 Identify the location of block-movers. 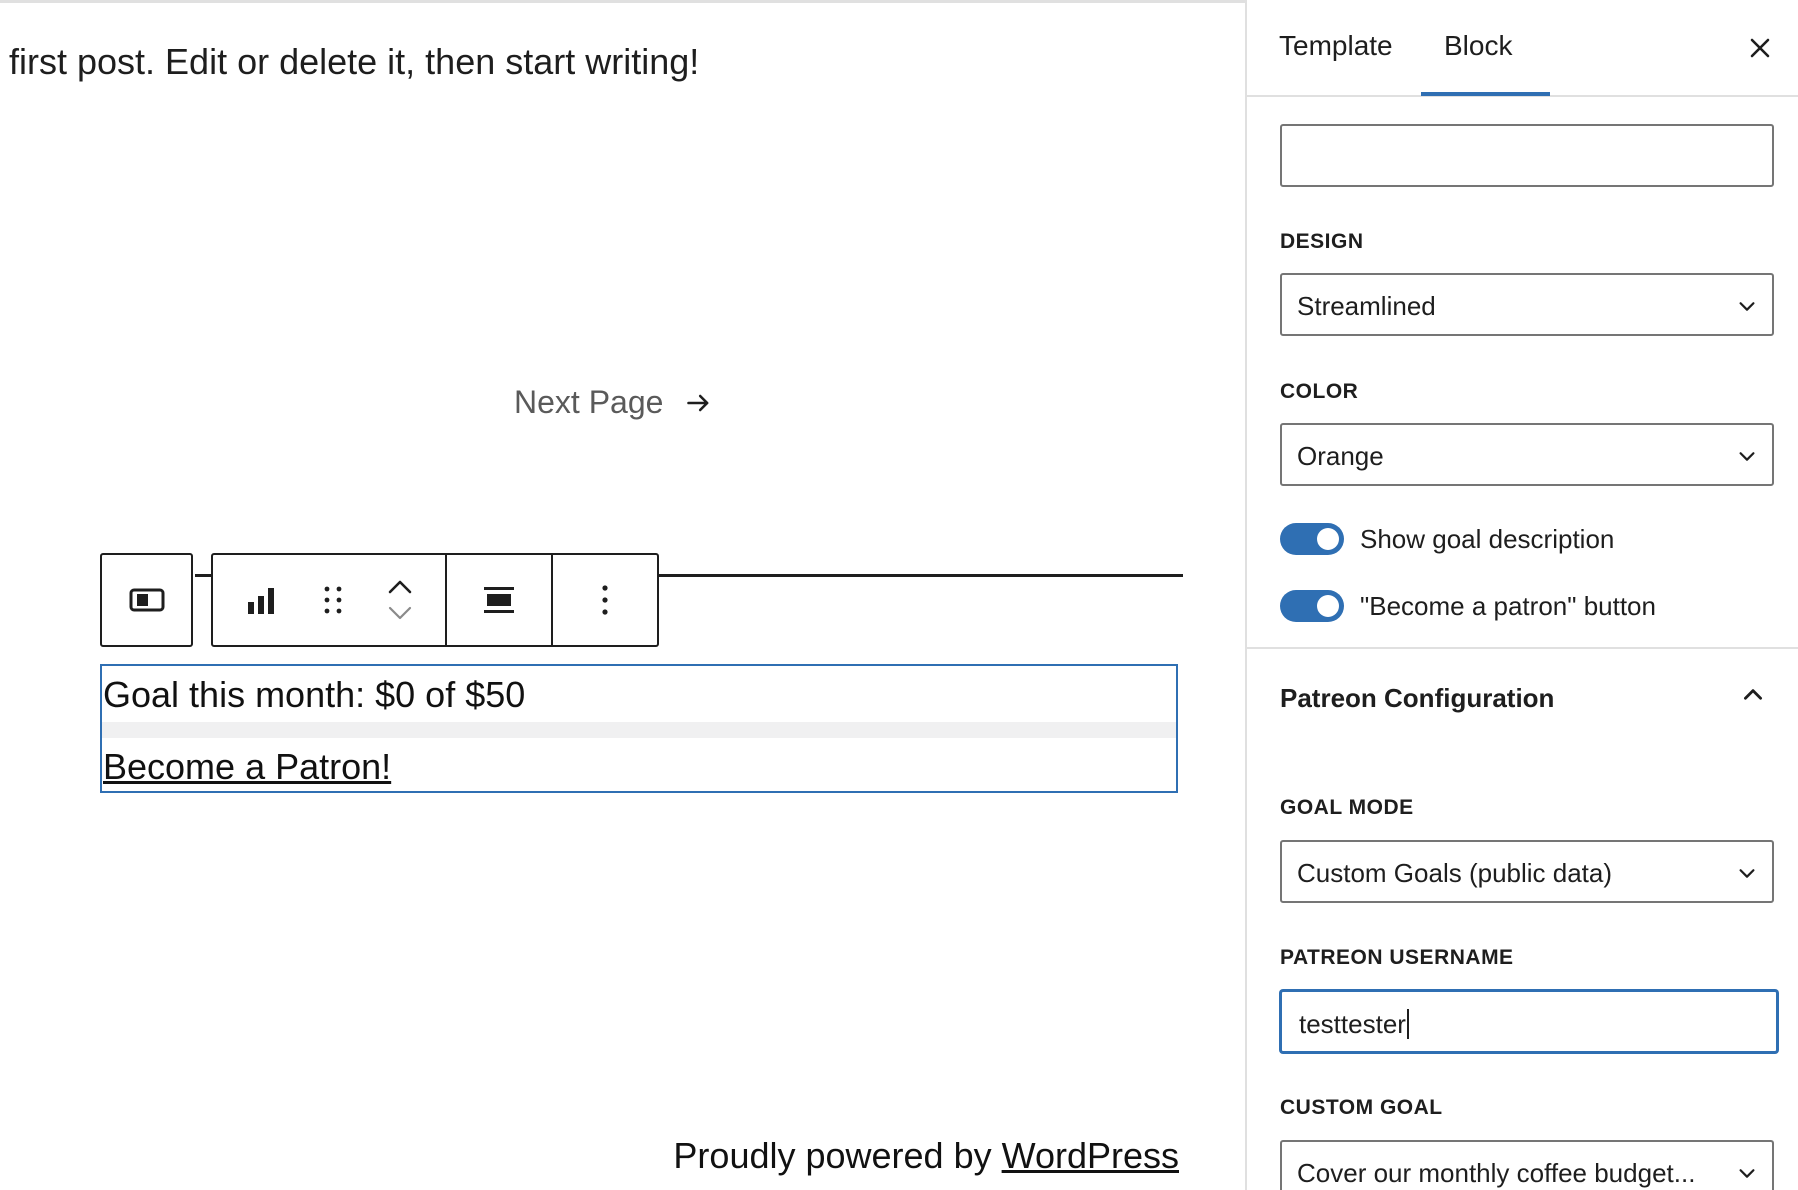
(400, 600).